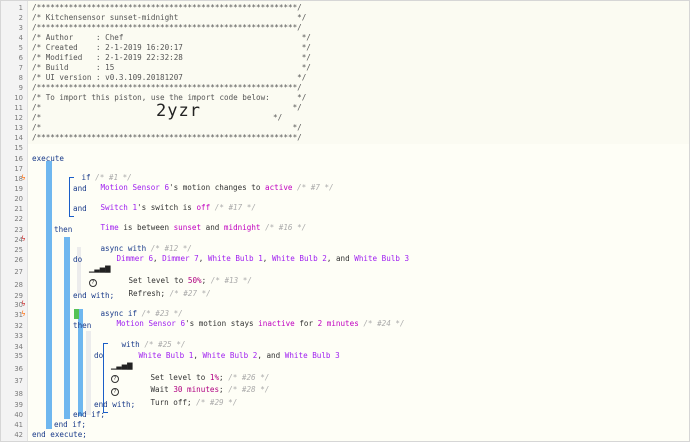  What do you see at coordinates (18, 305) in the screenshot?
I see `line-number: 30` at bounding box center [18, 305].